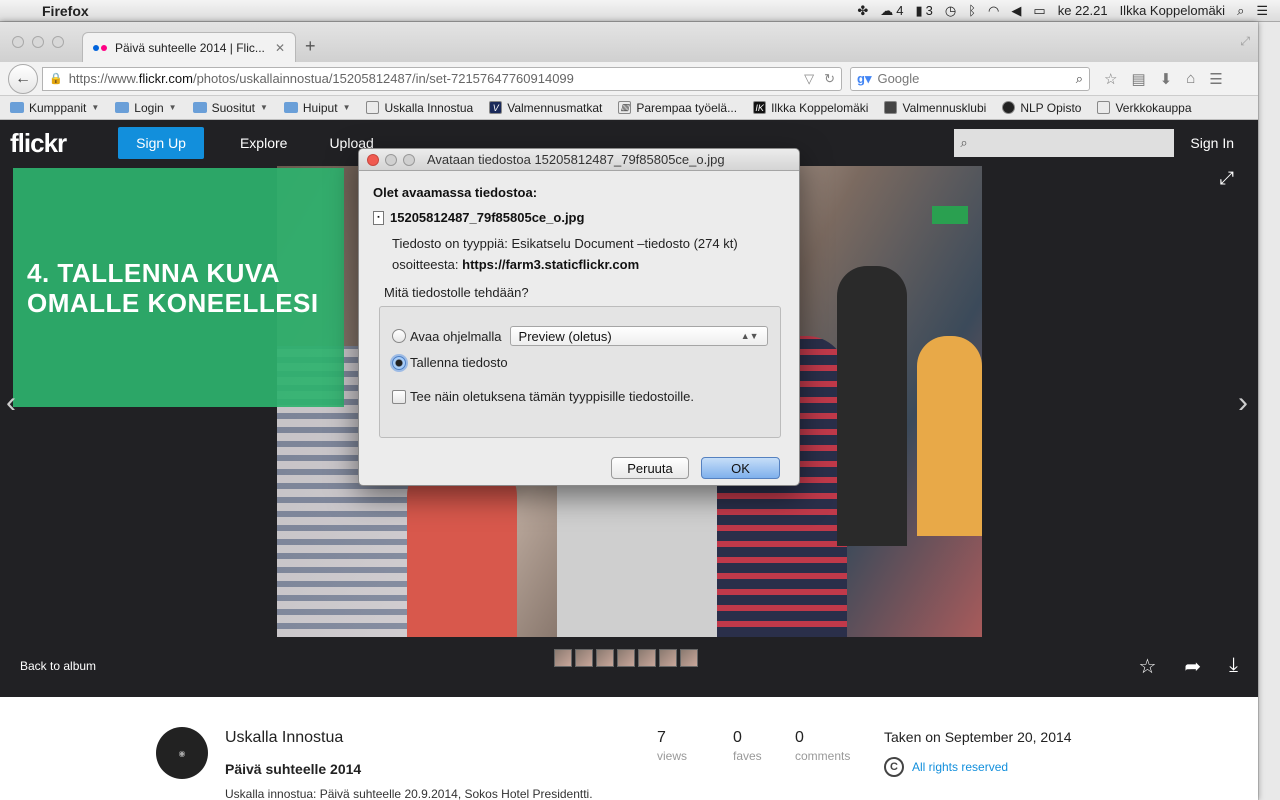 The image size is (1280, 800). I want to click on user-menu: Ilkka Koppelomäki, so click(1173, 10).